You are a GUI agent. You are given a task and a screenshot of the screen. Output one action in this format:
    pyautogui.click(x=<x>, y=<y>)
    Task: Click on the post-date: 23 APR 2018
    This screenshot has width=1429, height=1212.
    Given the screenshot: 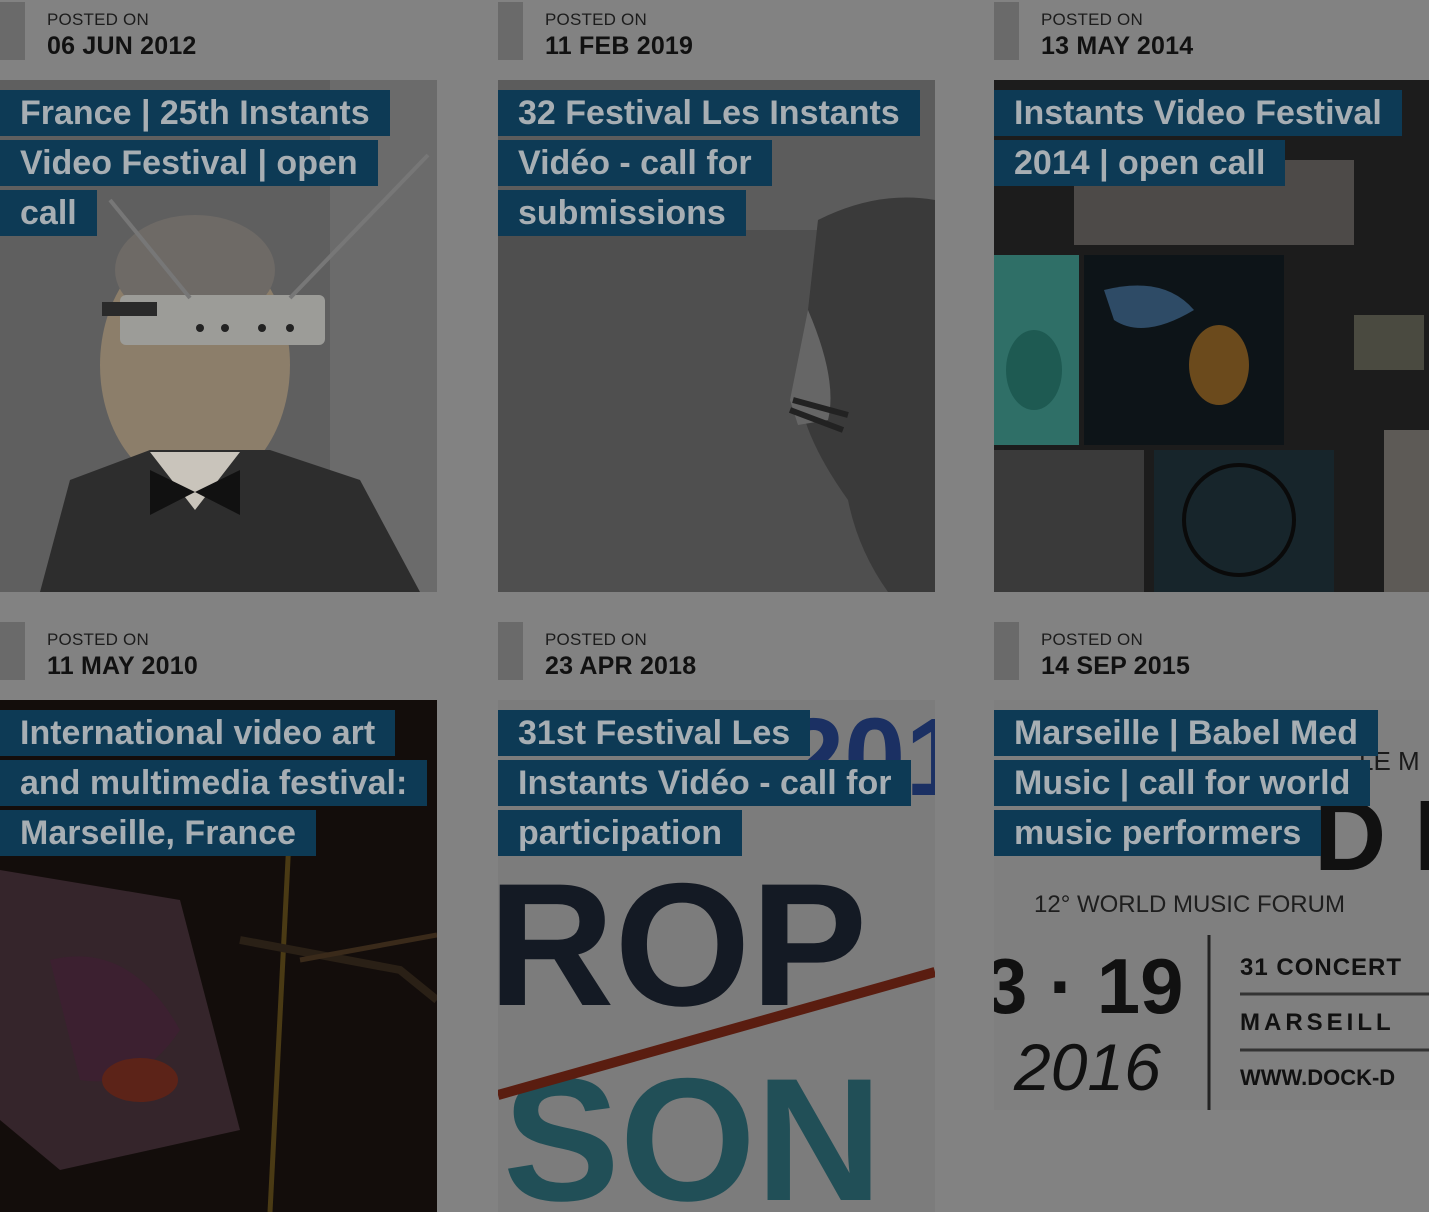 What is the action you would take?
    pyautogui.click(x=621, y=666)
    